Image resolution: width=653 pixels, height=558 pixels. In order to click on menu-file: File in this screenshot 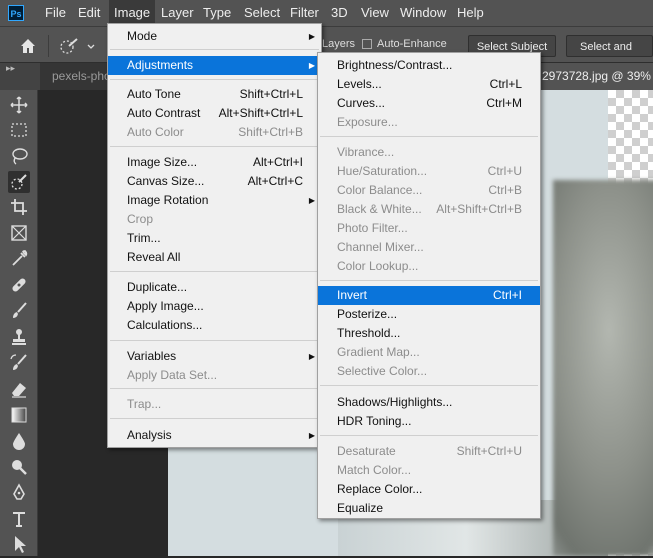, I will do `click(55, 13)`.